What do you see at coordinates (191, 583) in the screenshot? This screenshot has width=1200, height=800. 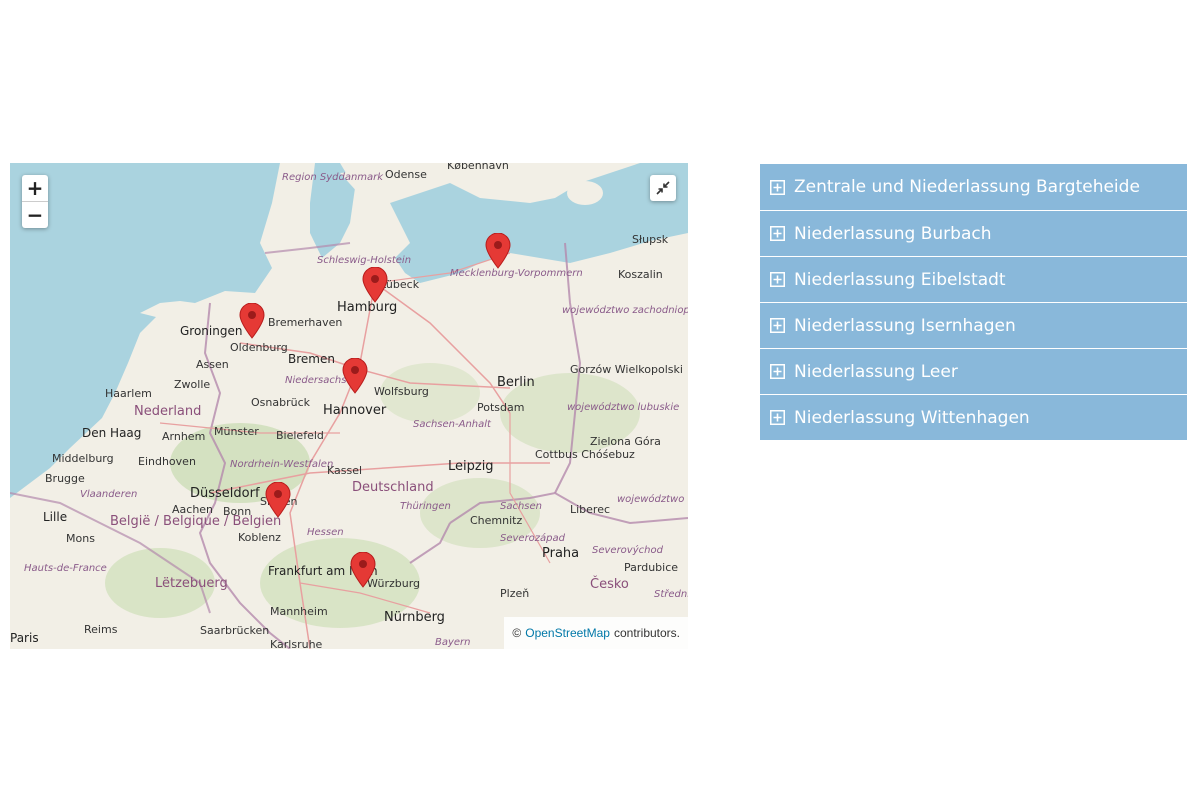 I see `label-letzebuerg: Lëtzebuerg` at bounding box center [191, 583].